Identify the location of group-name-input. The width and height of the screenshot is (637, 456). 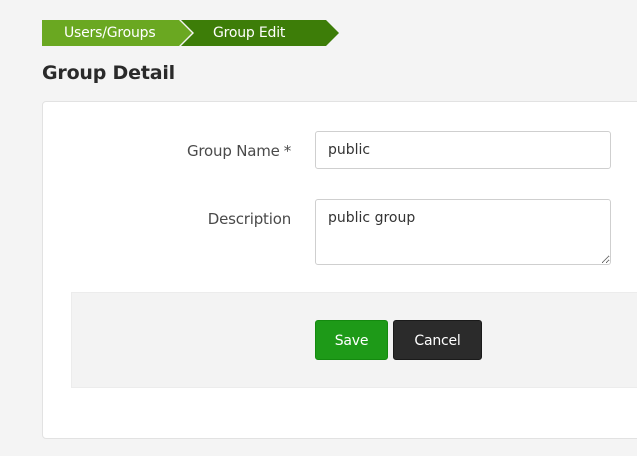
(463, 150).